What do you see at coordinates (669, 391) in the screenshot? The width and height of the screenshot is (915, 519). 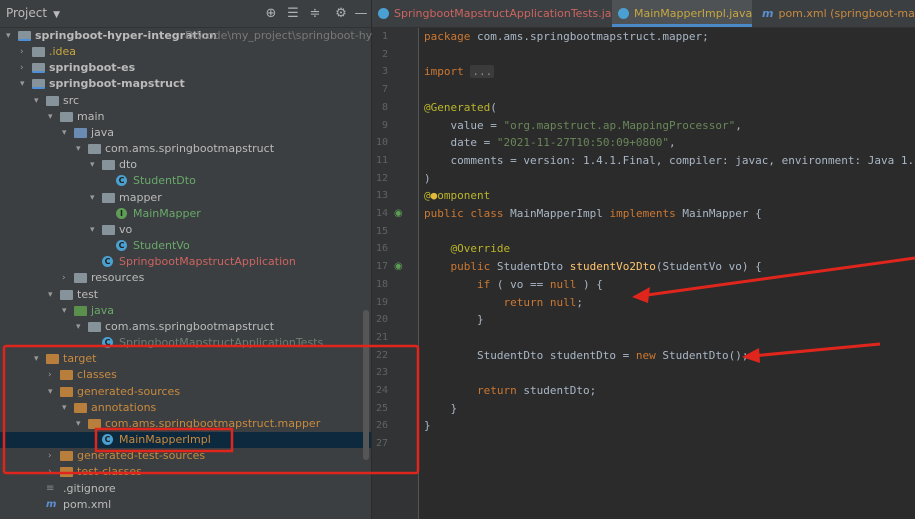 I see `code-line: return studentDto;` at bounding box center [669, 391].